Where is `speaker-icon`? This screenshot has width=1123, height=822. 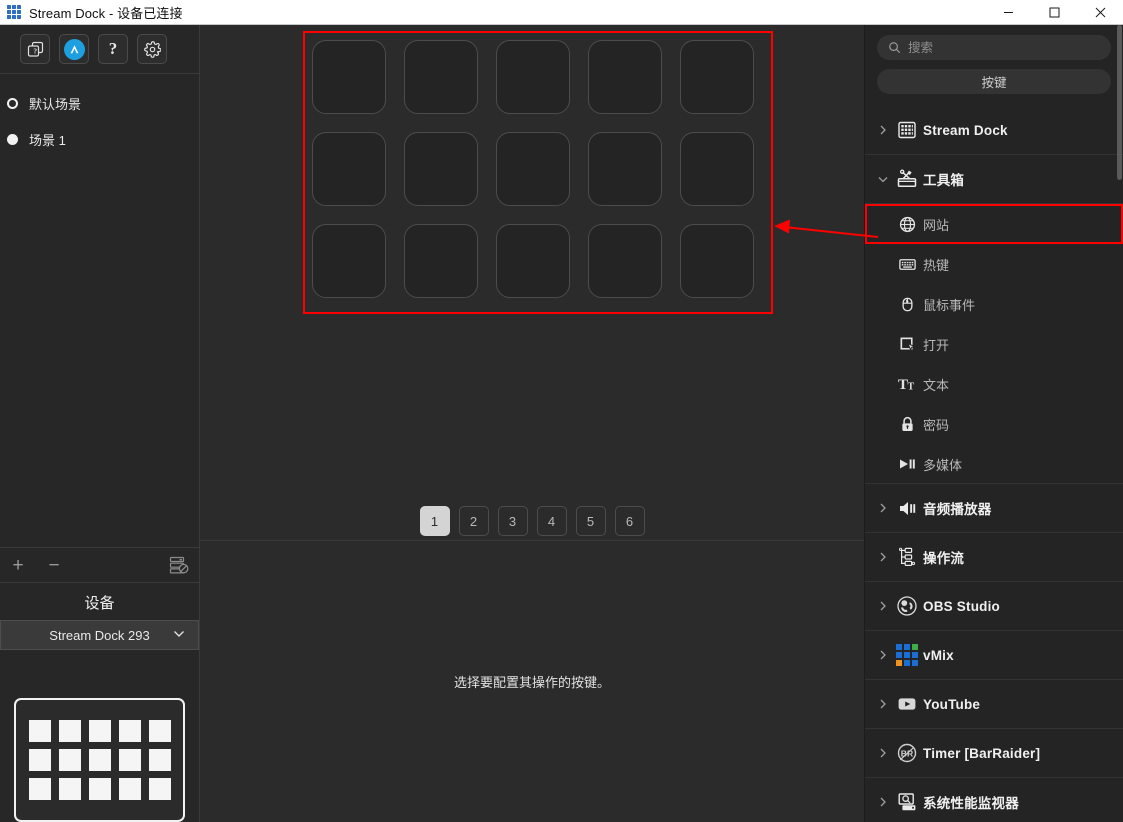
speaker-icon is located at coordinates (907, 508).